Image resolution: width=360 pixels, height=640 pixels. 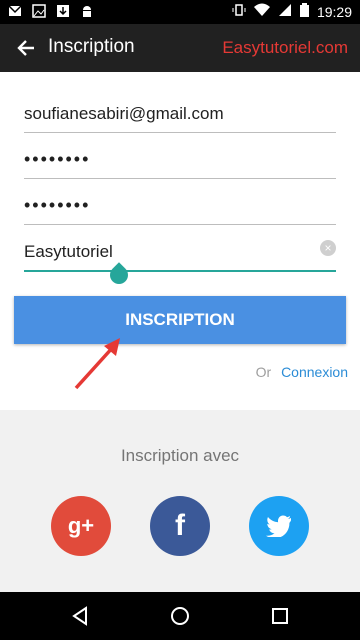 I want to click on text-cursor-handle, so click(x=119, y=275).